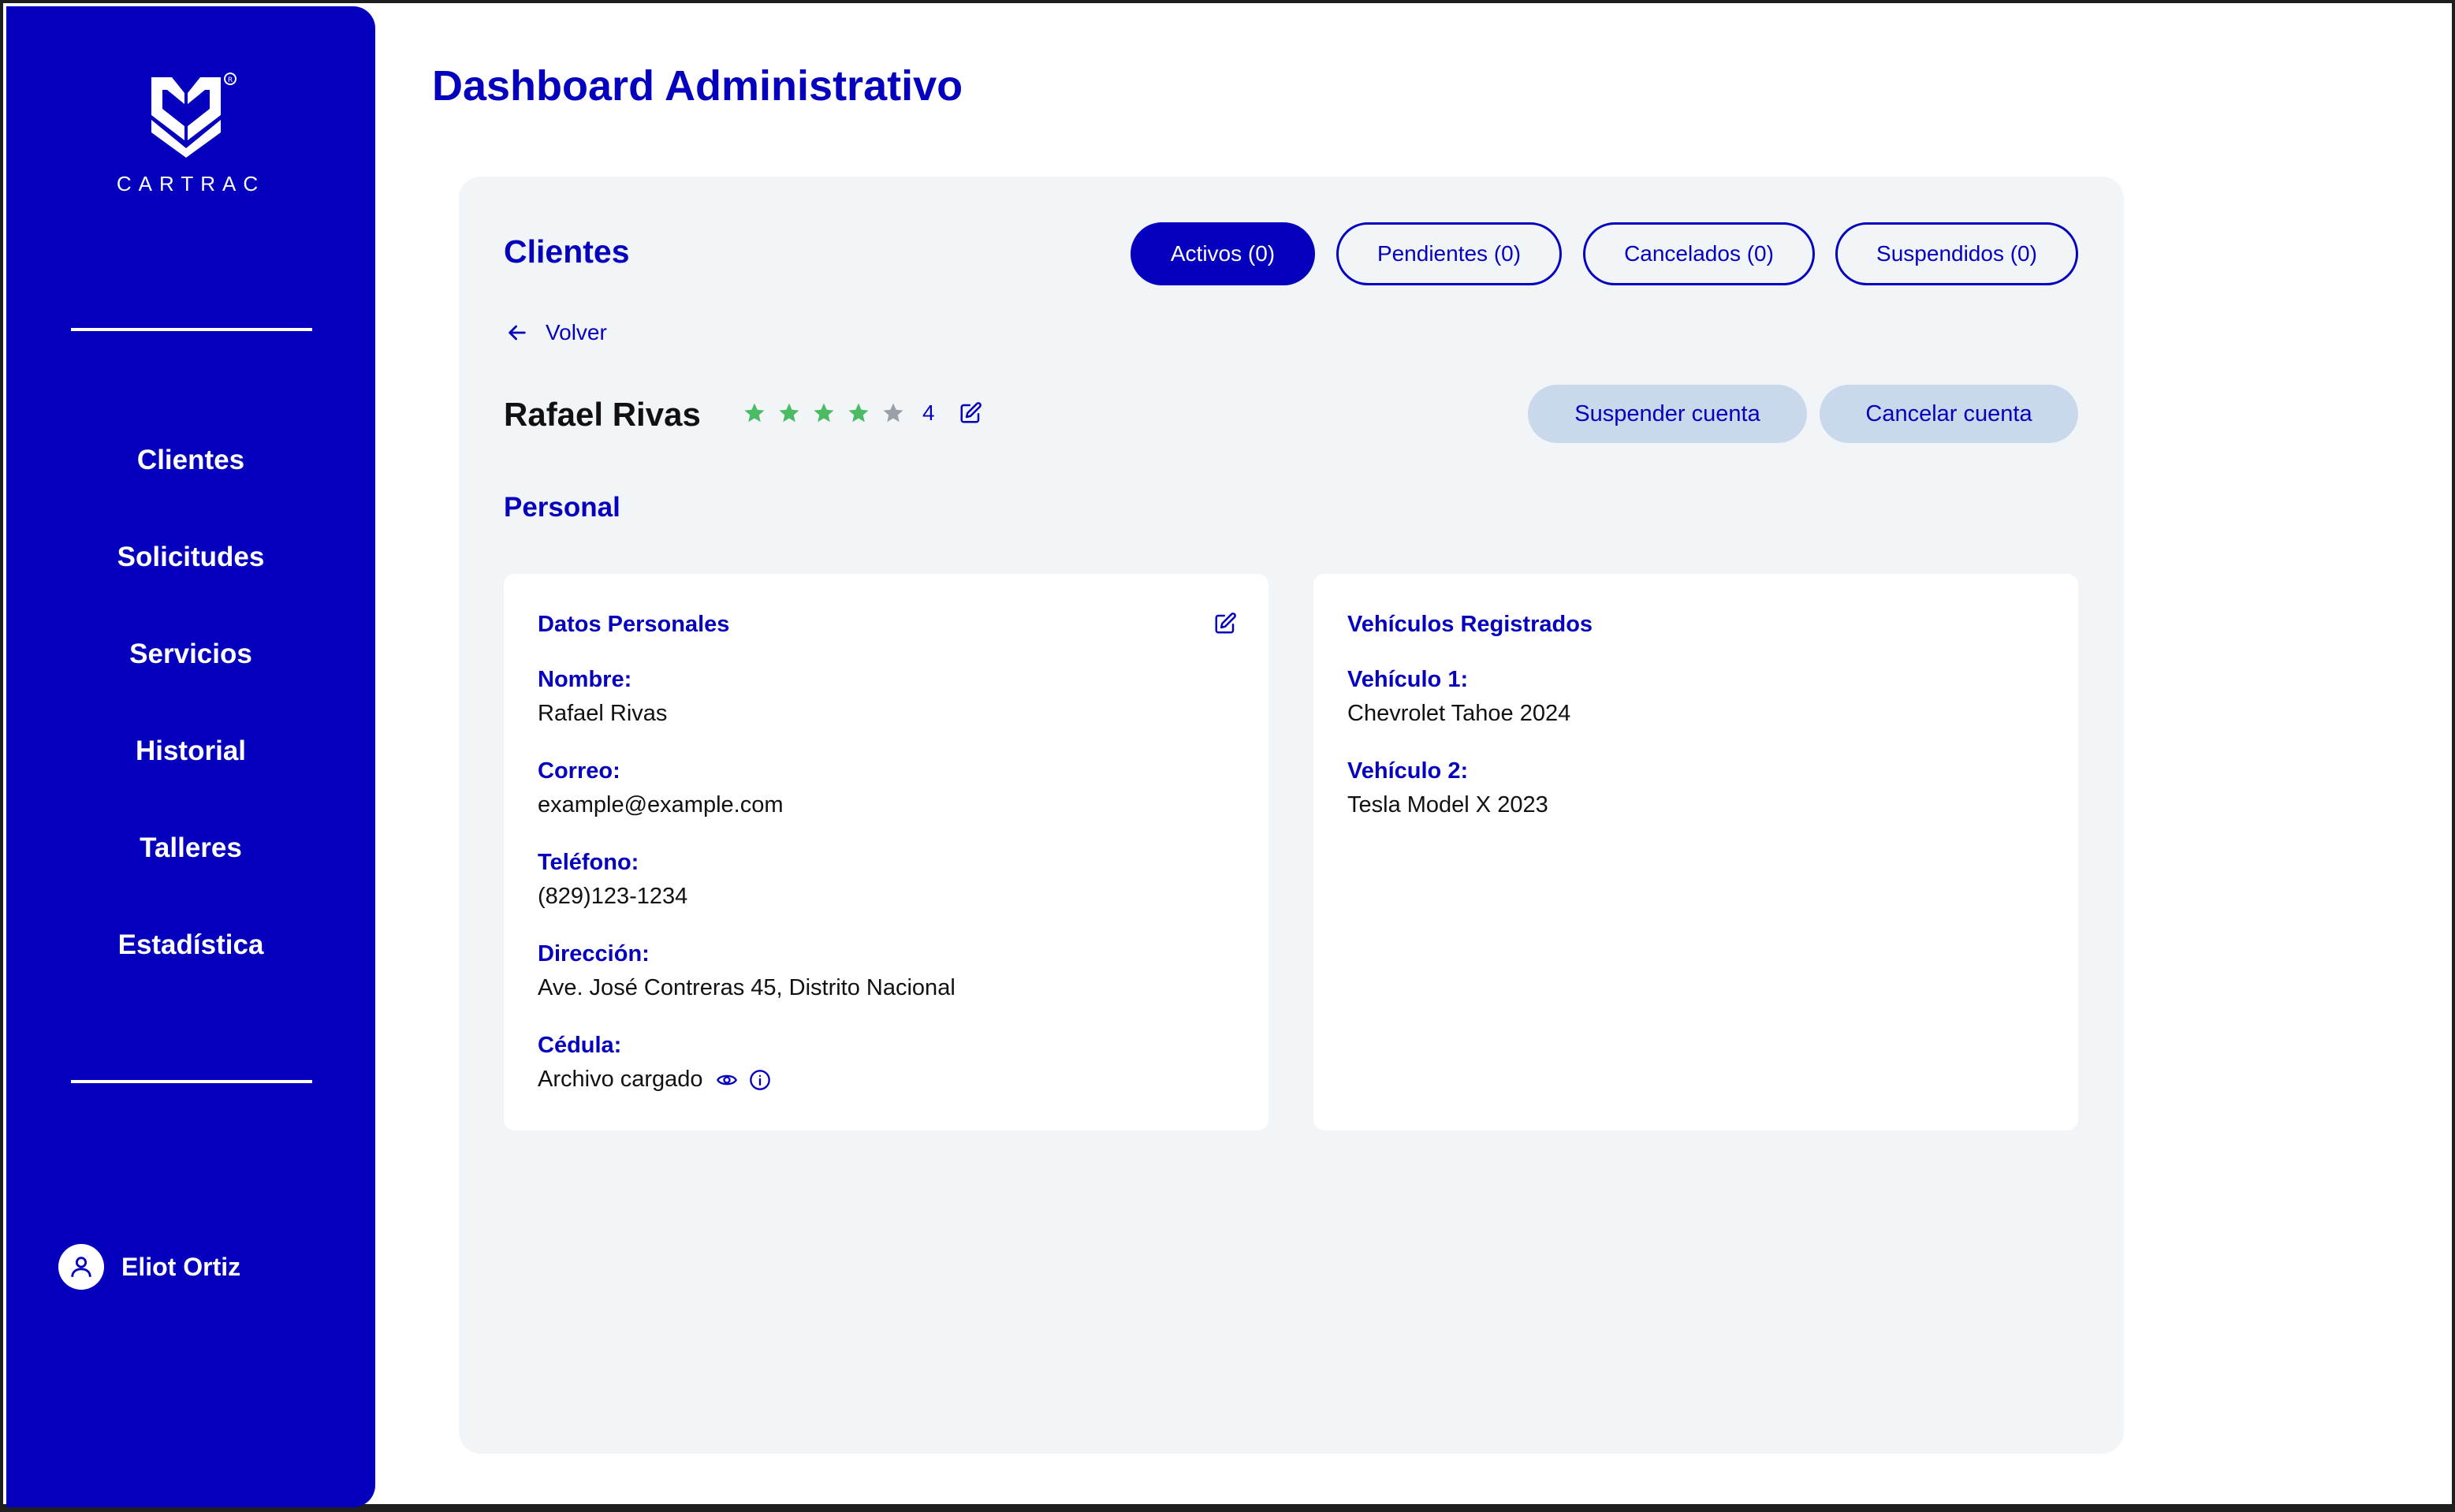  I want to click on field-value: Chevrolet Tahoe 2024, so click(1459, 714).